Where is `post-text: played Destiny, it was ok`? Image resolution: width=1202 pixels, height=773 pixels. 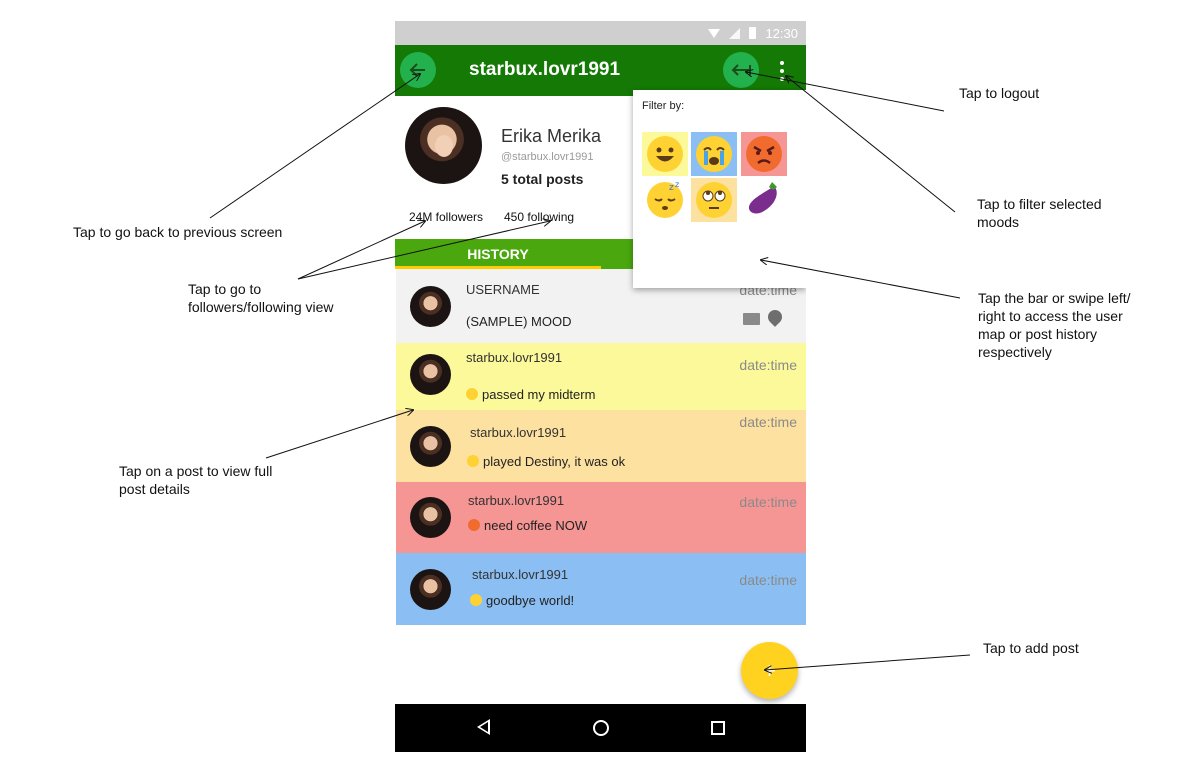
post-text: played Destiny, it was ok is located at coordinates (546, 461).